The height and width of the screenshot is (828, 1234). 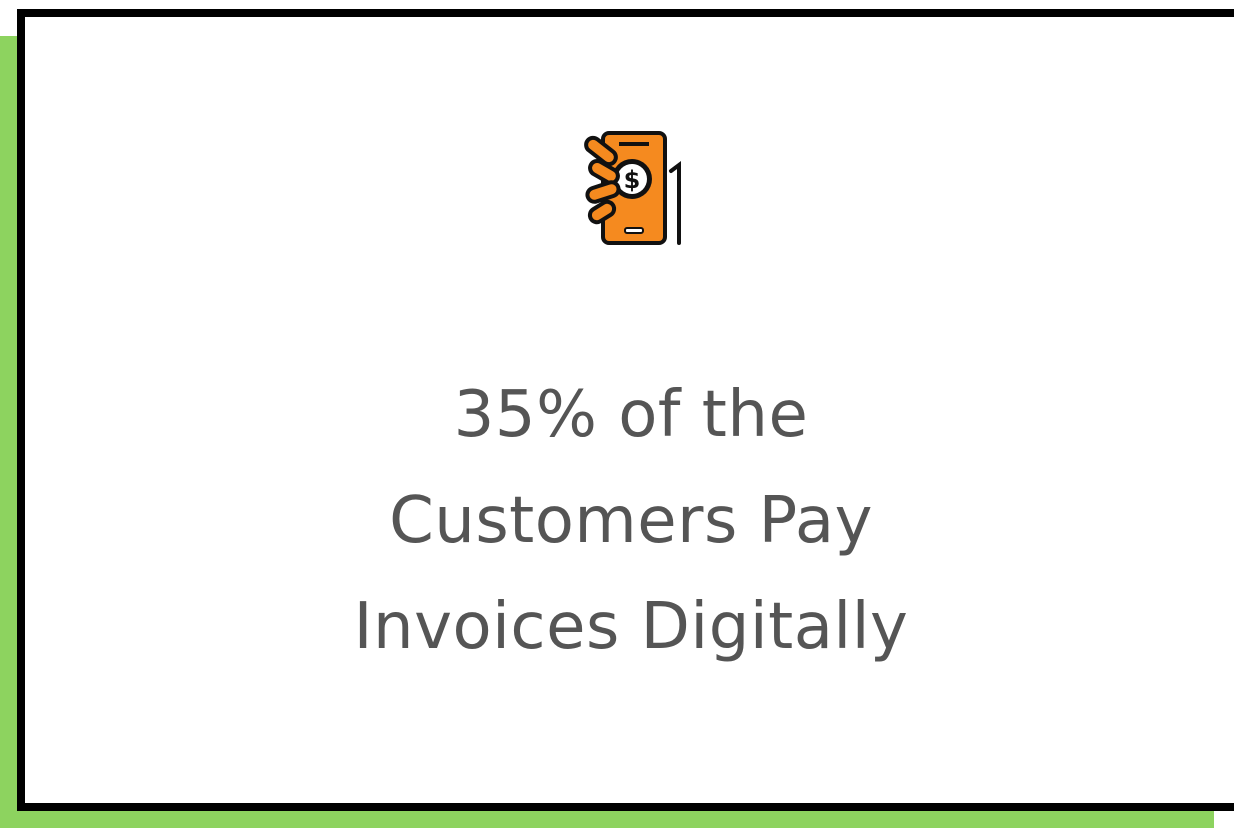 What do you see at coordinates (631, 627) in the screenshot?
I see `headline-line-3: Invoices Digitally` at bounding box center [631, 627].